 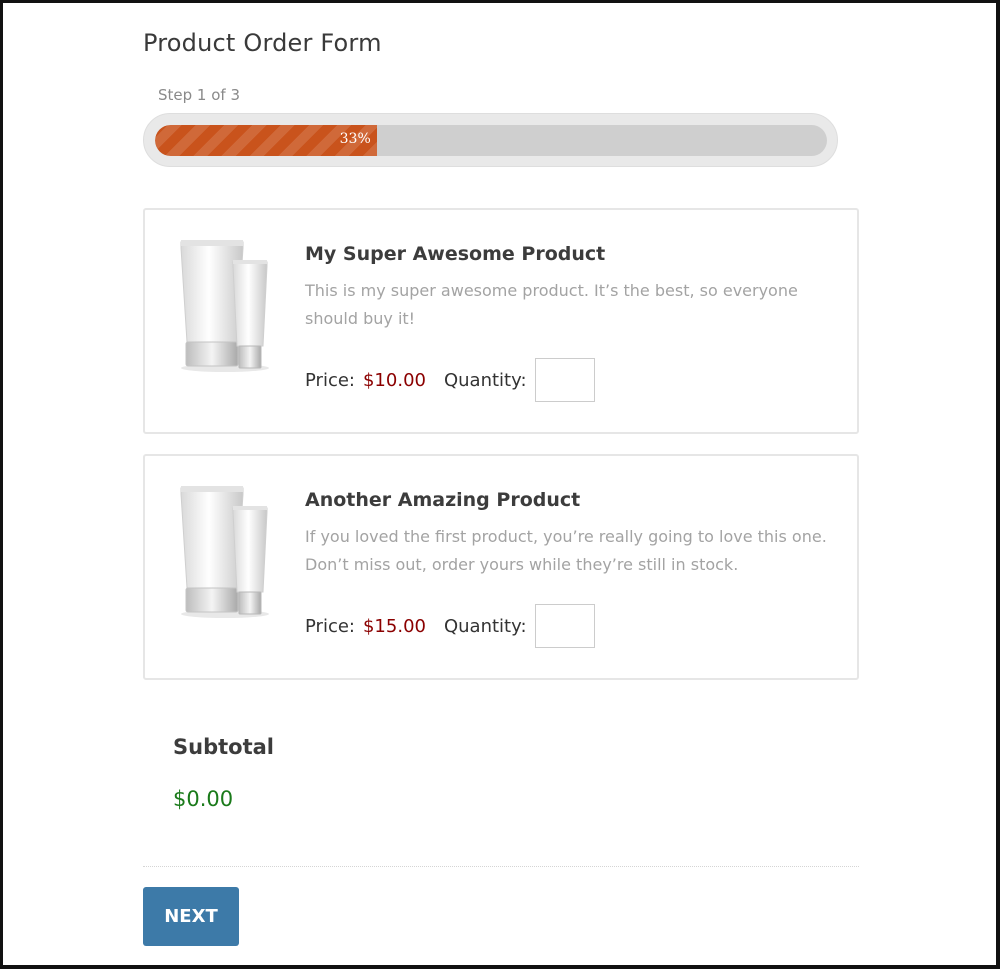 I want to click on price-row: Price: $10.00 Quantity:, so click(x=450, y=380).